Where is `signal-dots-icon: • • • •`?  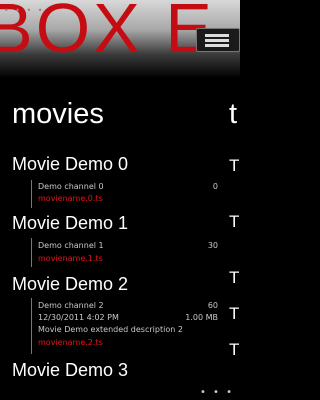 signal-dots-icon: • • • • is located at coordinates (24, 10).